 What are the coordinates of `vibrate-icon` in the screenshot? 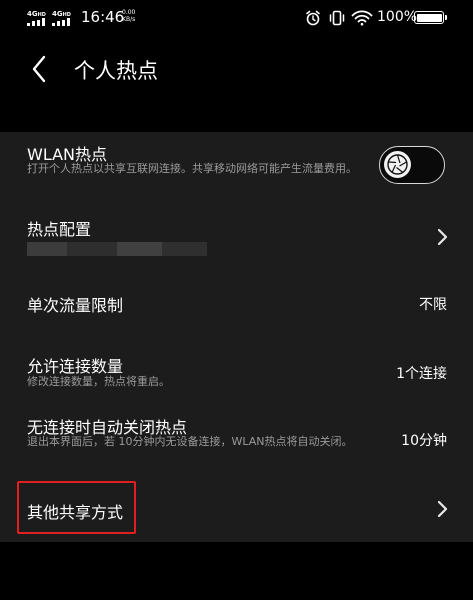 It's located at (337, 18).